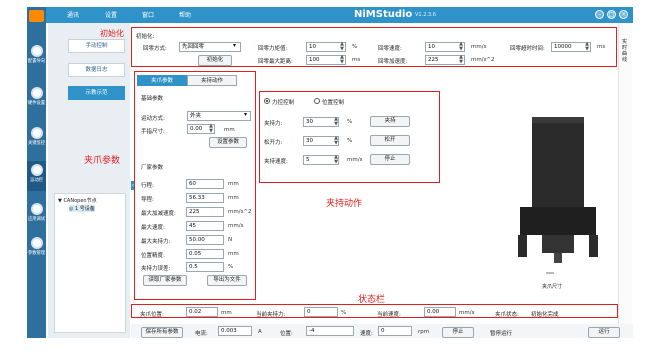  I want to click on init-speed-label: 回零速度:, so click(390, 49).